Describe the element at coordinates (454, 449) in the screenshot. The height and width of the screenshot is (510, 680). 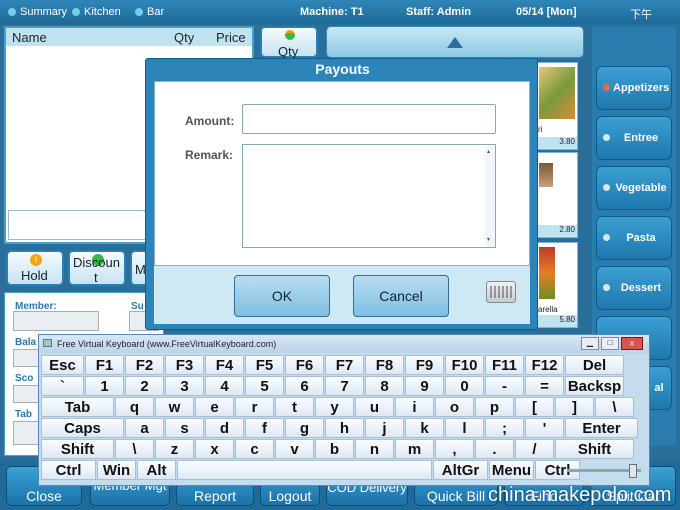
I see `key: ,` at that location.